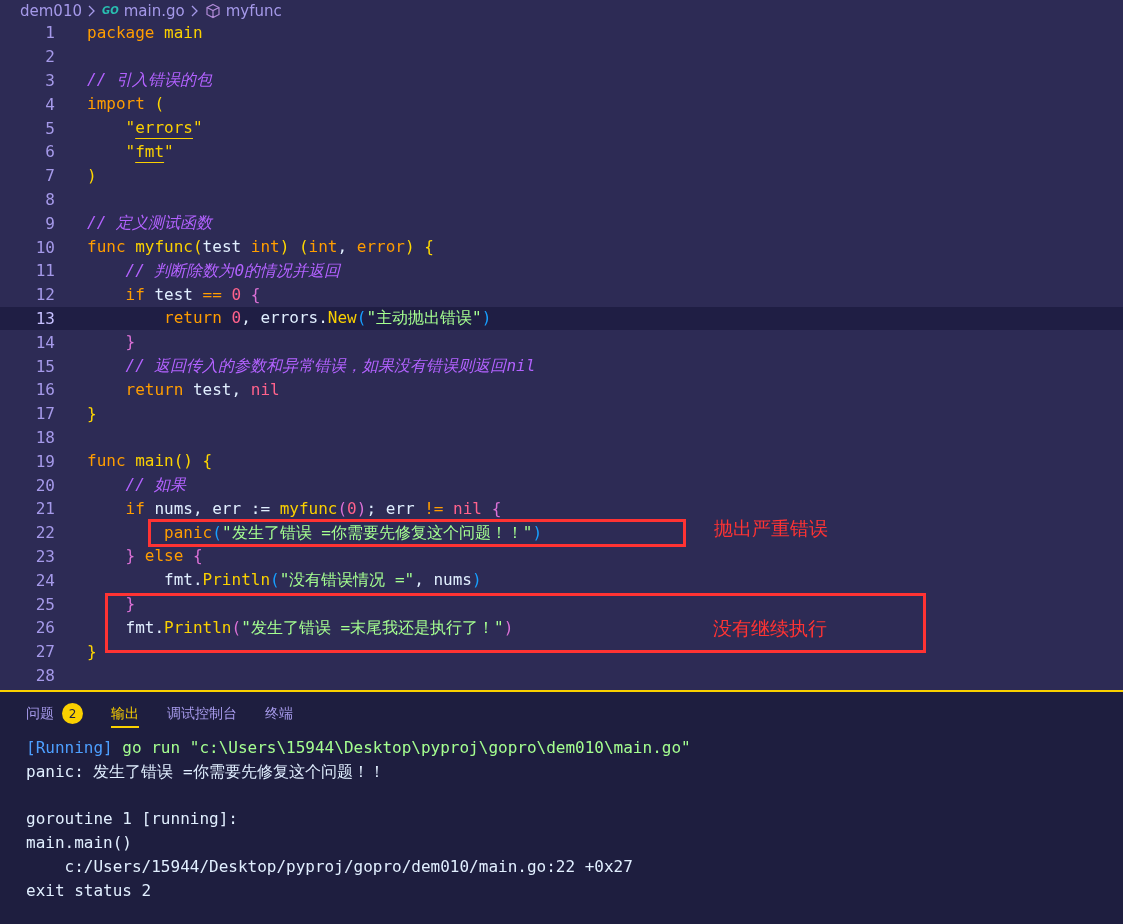 This screenshot has height=924, width=1123. I want to click on line-number: 9, so click(49, 223).